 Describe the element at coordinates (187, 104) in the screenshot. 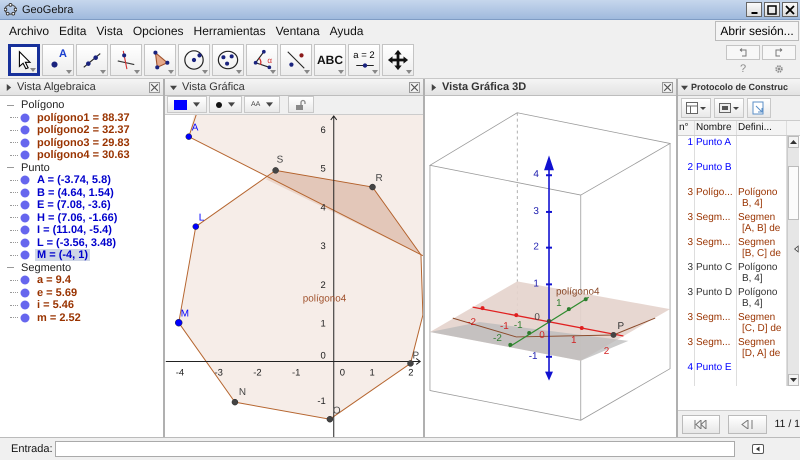

I see `color-dropdown` at that location.